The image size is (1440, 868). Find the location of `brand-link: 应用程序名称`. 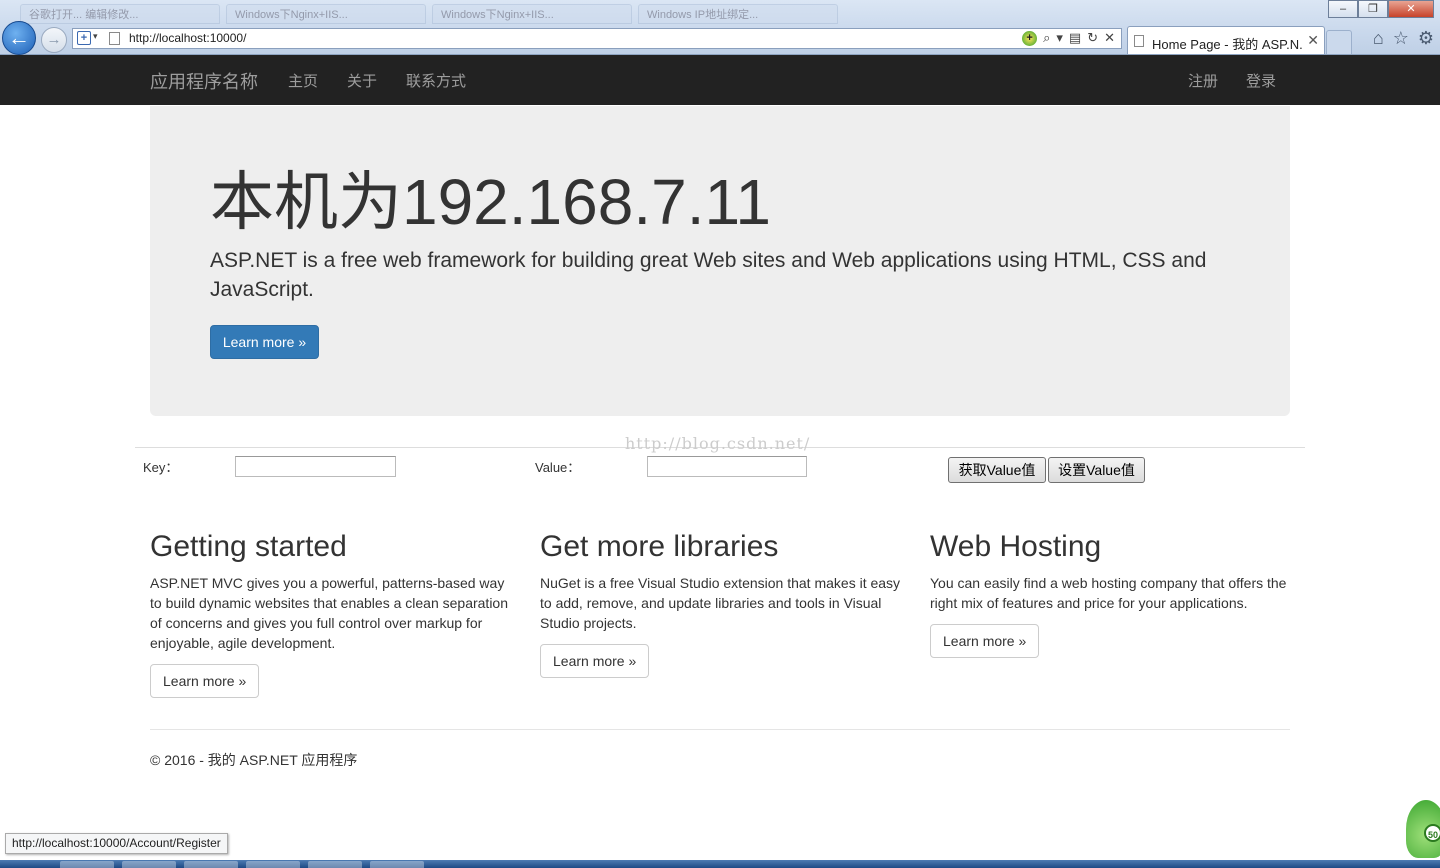

brand-link: 应用程序名称 is located at coordinates (204, 81).